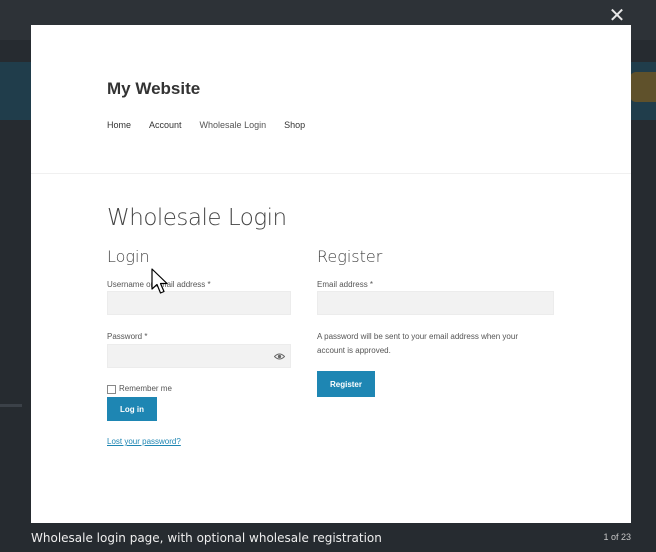 This screenshot has height=552, width=656. Describe the element at coordinates (346, 384) in the screenshot. I see `register-button: Register` at that location.